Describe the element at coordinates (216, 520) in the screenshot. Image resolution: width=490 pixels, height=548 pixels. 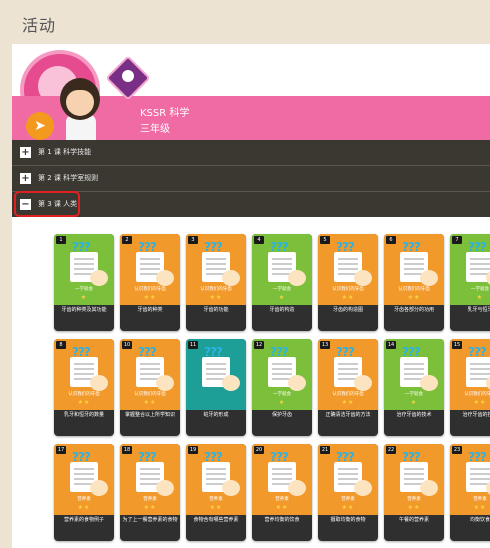
I see `card-title: 食物含有哪些营养素` at that location.